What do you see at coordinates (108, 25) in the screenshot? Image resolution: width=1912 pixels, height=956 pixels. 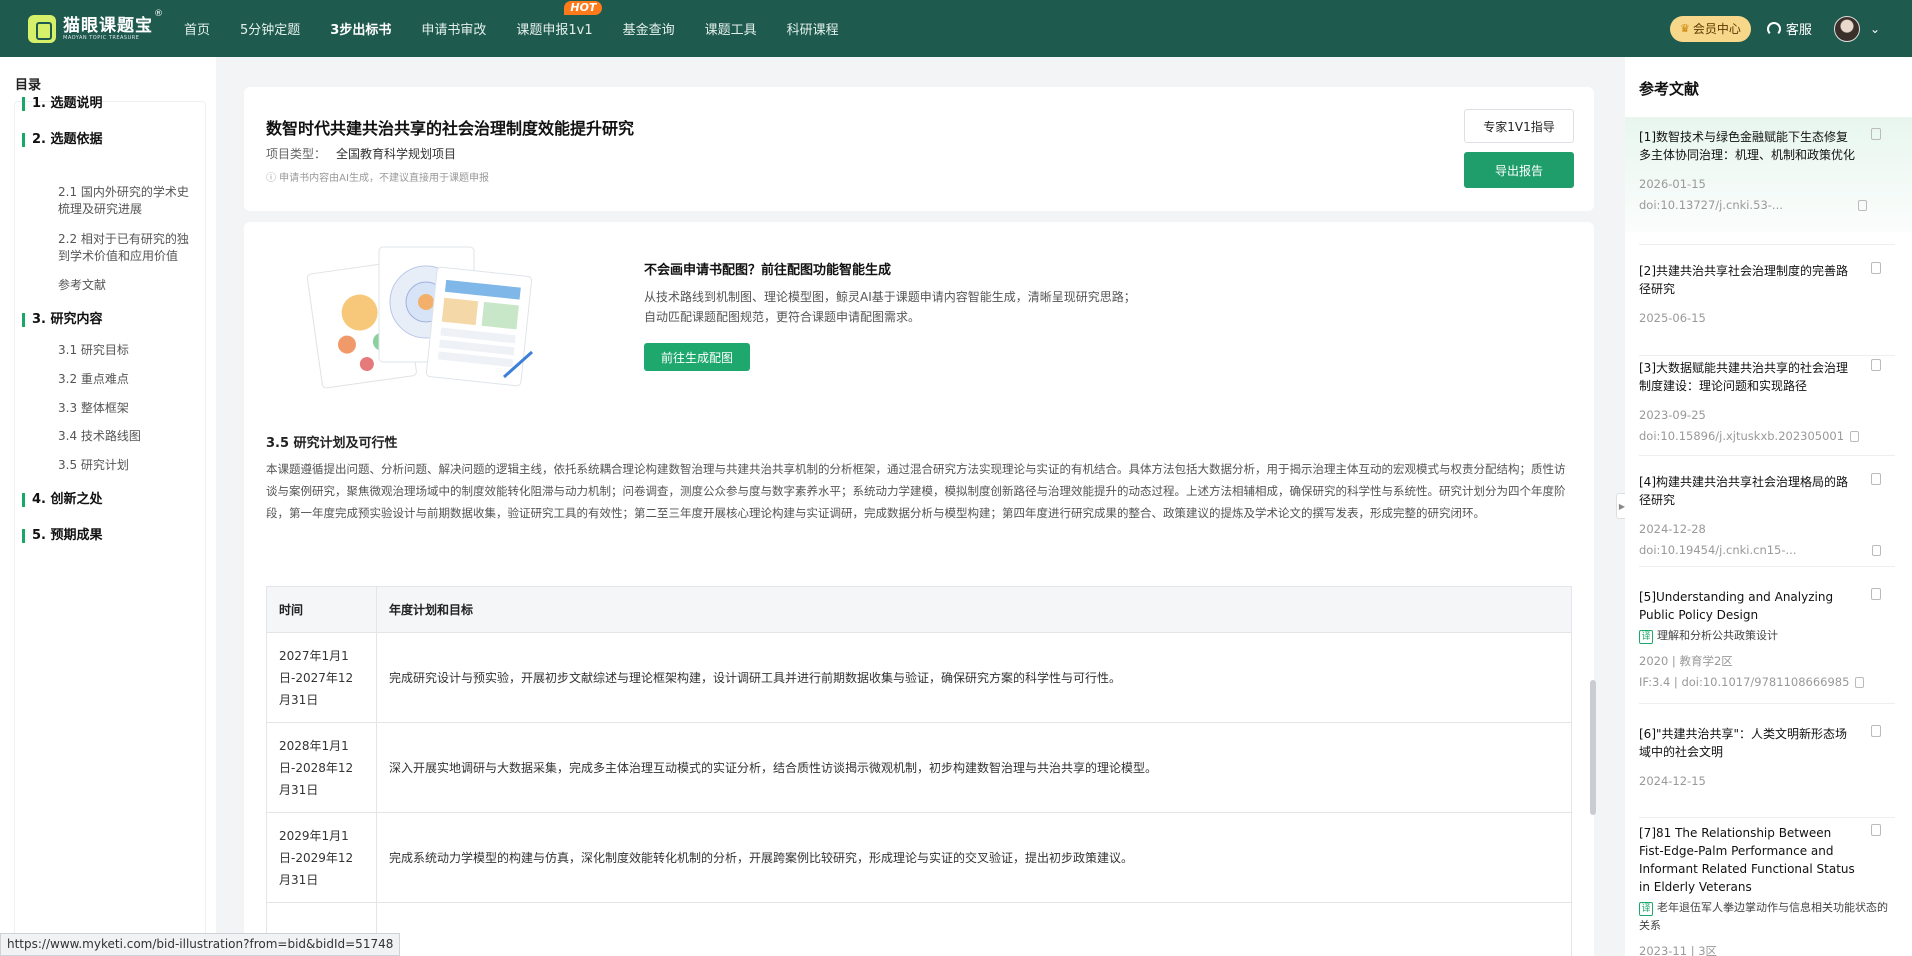 I see `brand-name: 猫眼课题宝` at bounding box center [108, 25].